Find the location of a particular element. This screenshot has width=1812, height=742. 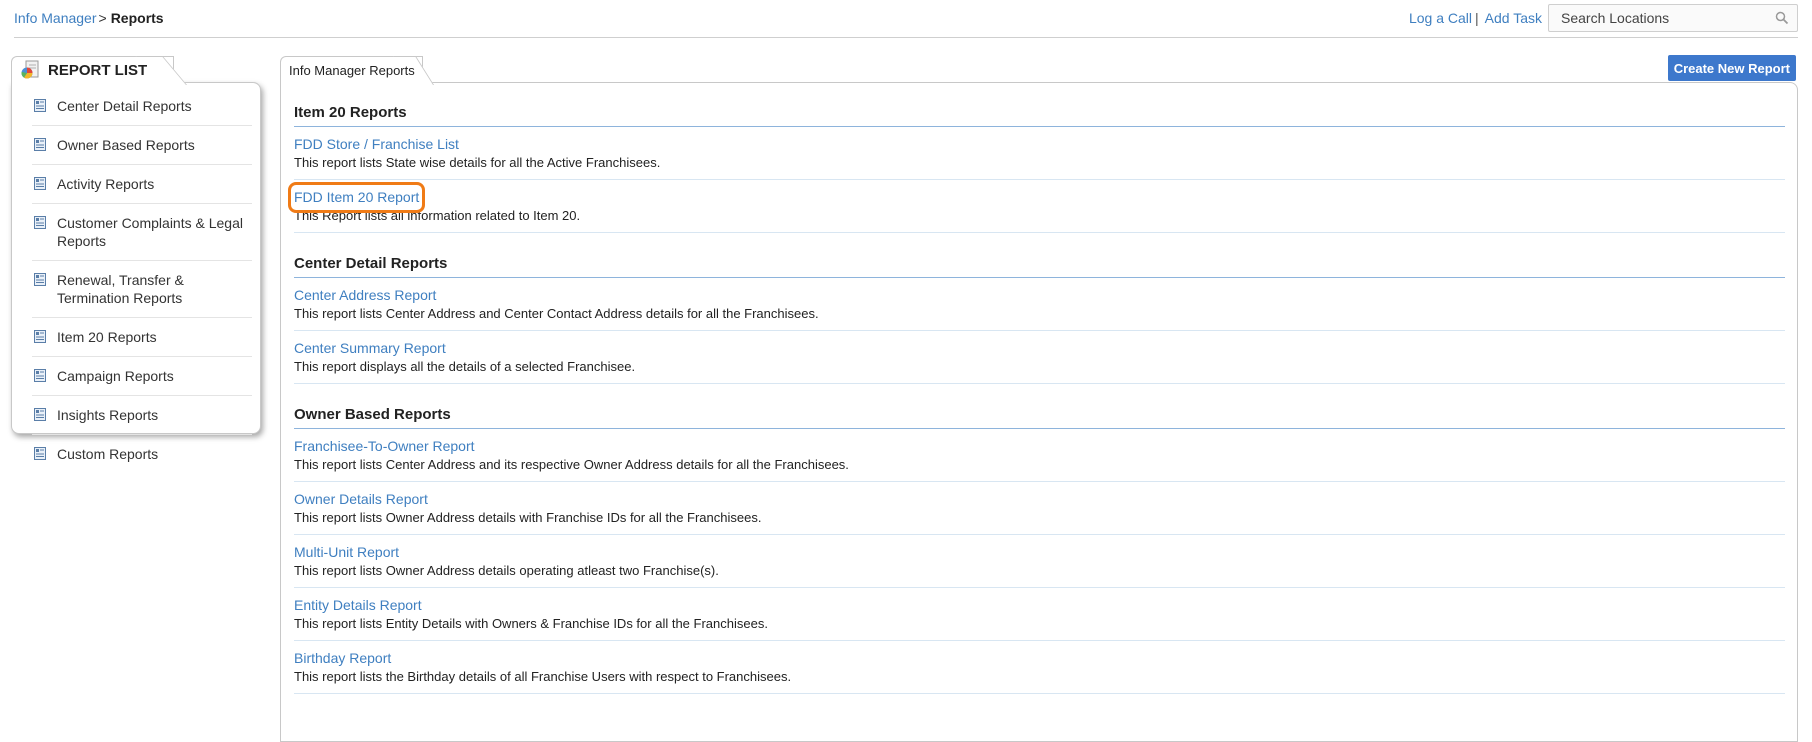

report-link: Center Address Report is located at coordinates (365, 295).